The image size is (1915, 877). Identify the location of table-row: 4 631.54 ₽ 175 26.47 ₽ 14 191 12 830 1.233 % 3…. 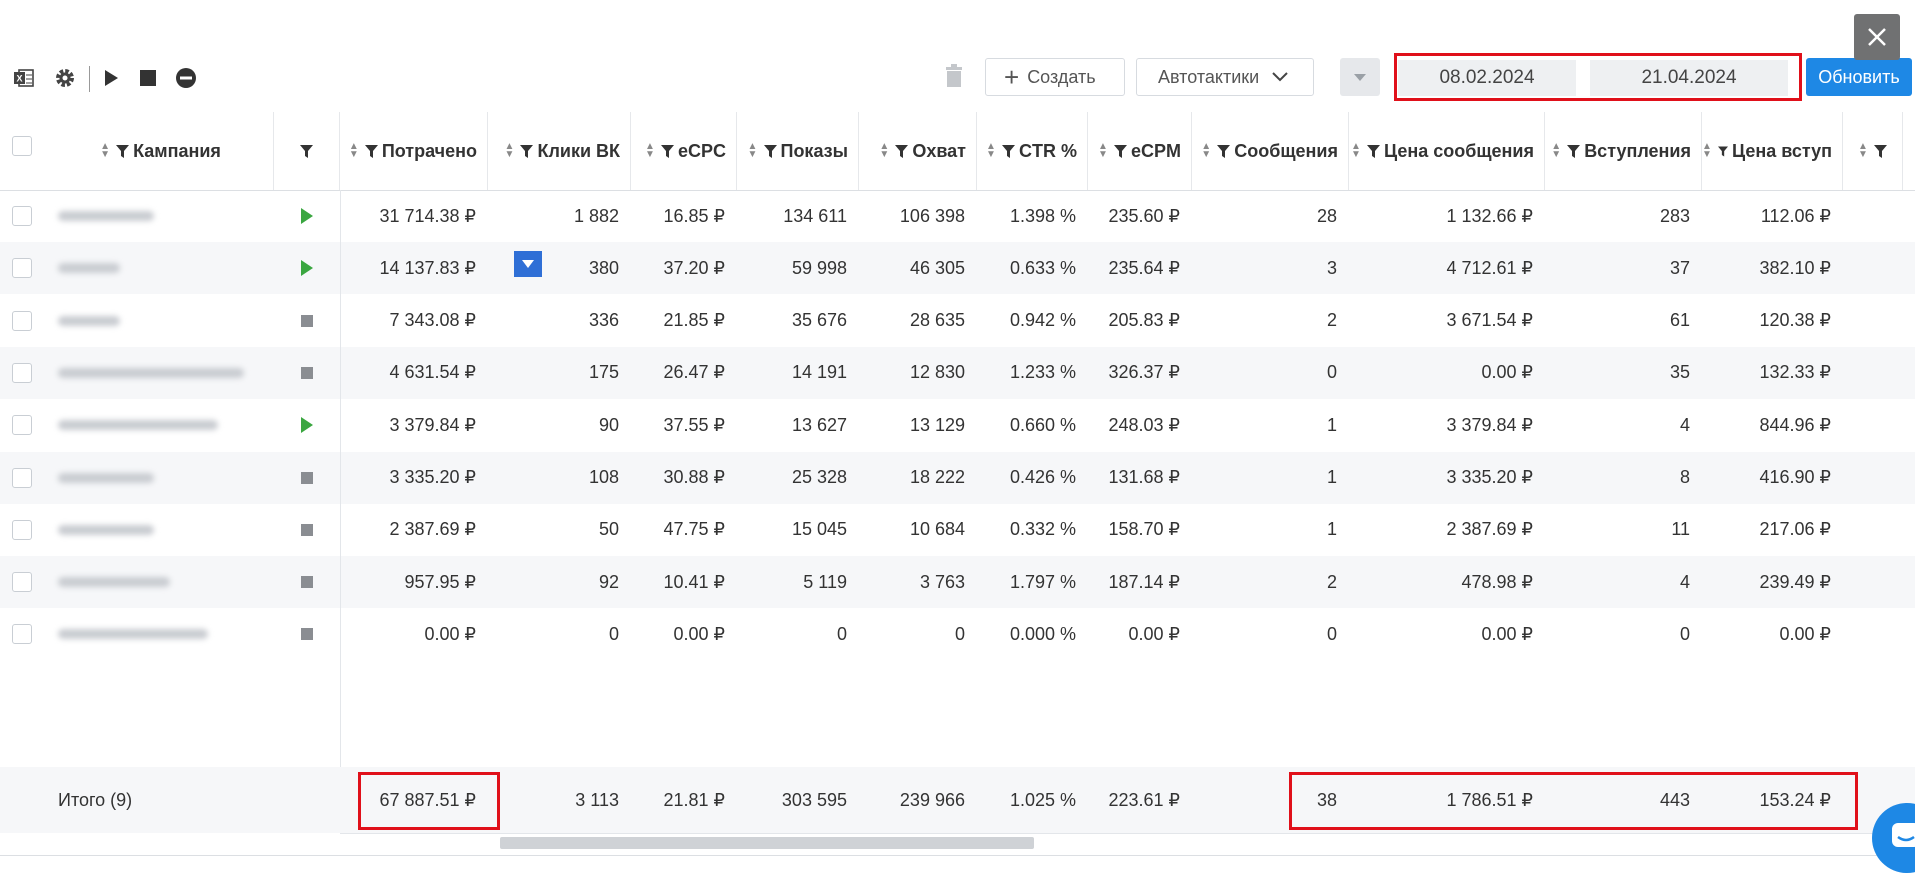
(957, 372).